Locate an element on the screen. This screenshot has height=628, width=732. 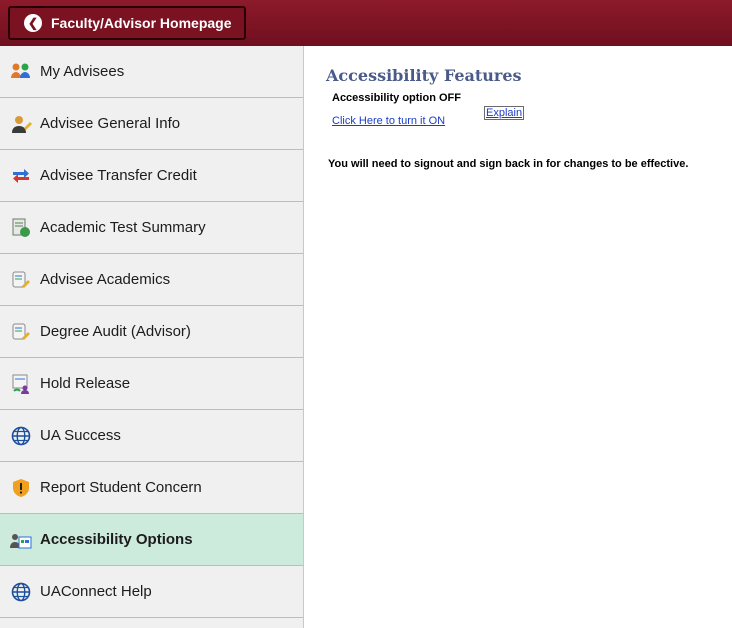
explain-link: Explain is located at coordinates (504, 113).